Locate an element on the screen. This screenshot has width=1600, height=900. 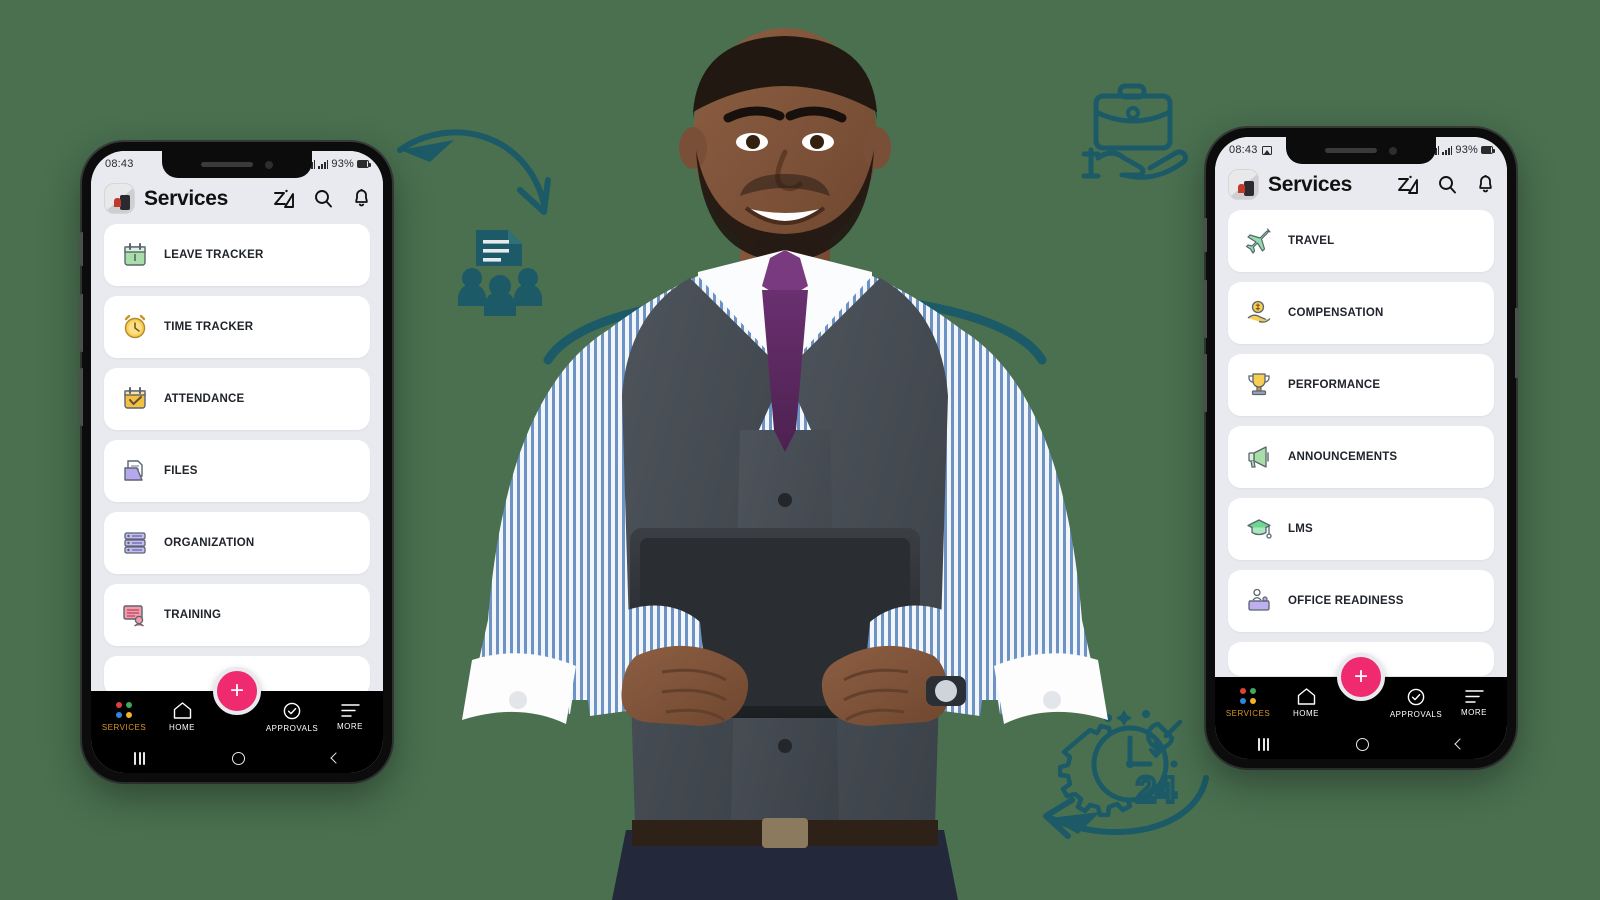
service-label: ORGANIZATION is located at coordinates (209, 543).